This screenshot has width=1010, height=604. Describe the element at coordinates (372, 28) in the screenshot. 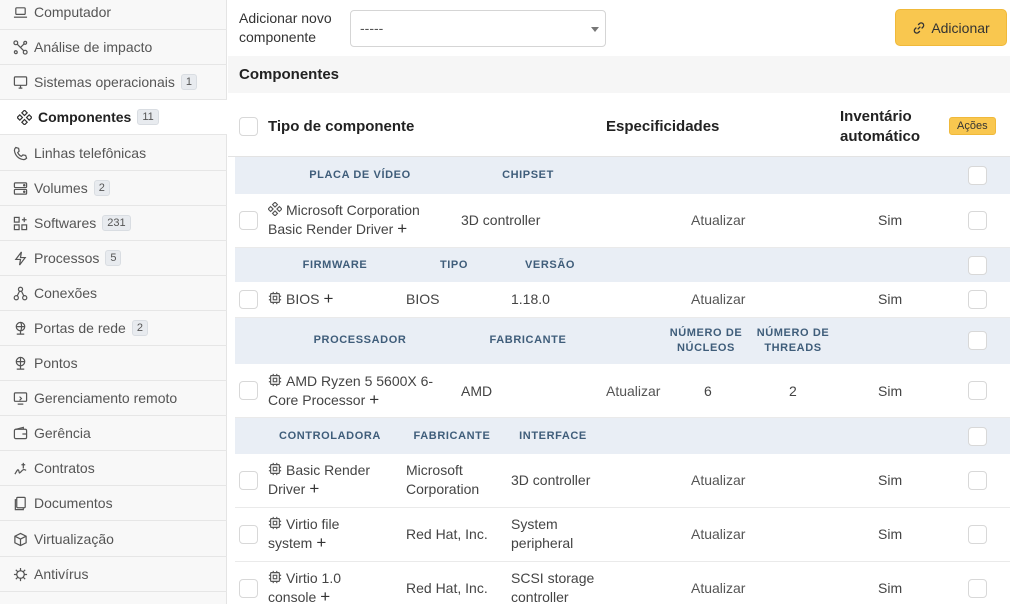

I see `select-value: -----` at that location.